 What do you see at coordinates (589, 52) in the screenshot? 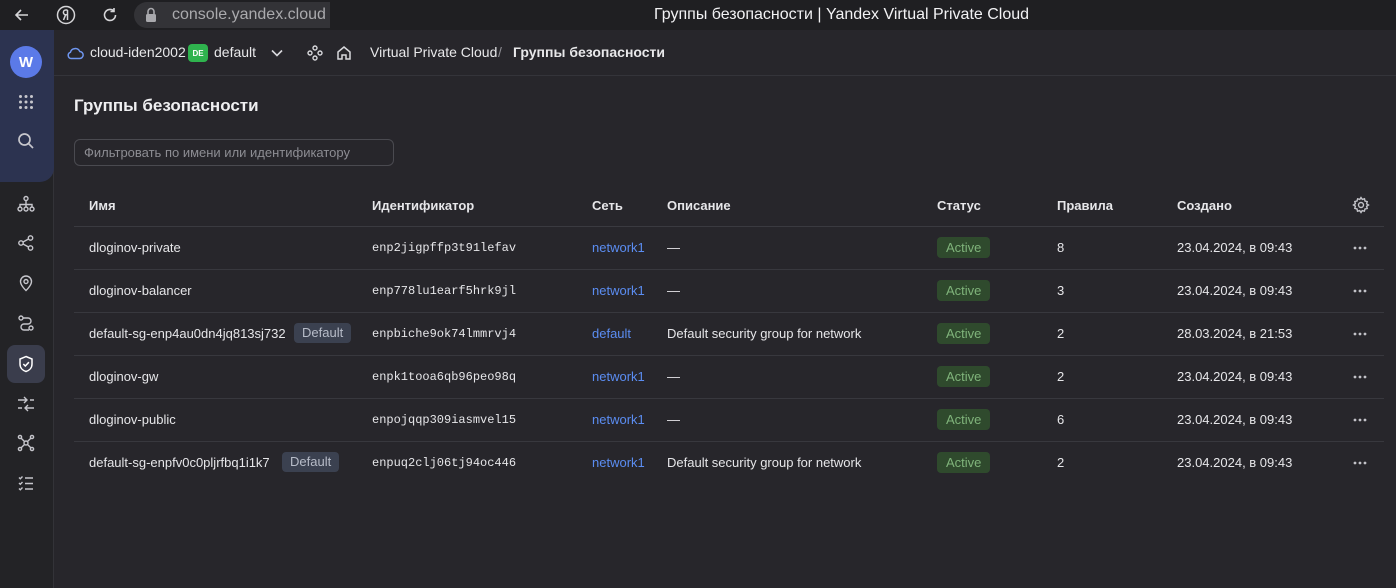
I see `breadcrumb-current: Группы безопасности` at bounding box center [589, 52].